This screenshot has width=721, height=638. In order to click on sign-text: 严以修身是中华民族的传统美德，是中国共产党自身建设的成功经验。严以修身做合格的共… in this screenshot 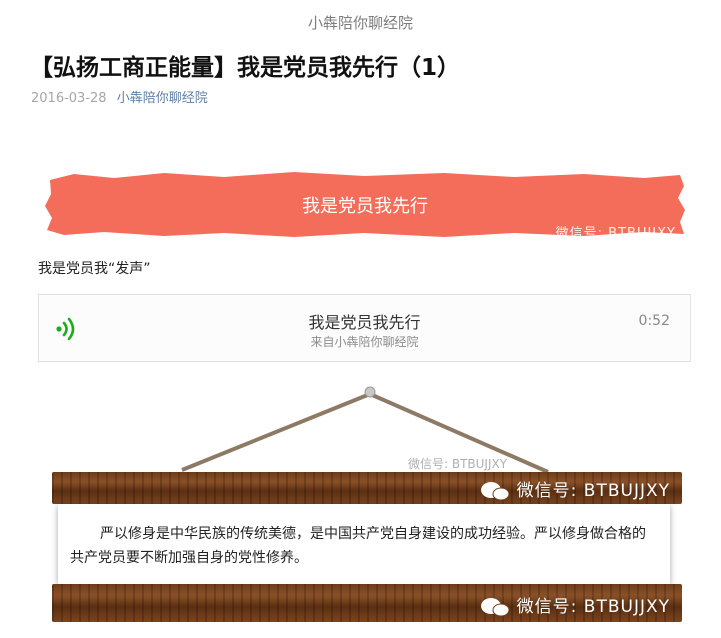, I will do `click(358, 546)`.